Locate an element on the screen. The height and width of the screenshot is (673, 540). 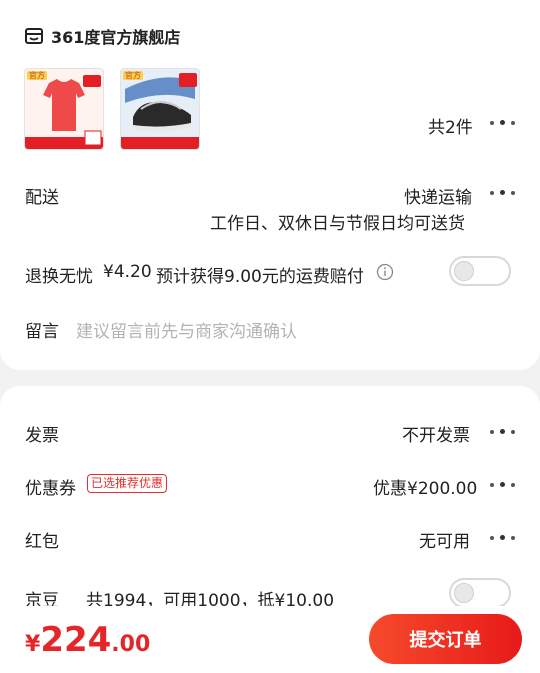
delivery-method: 快递运输 is located at coordinates (438, 195).